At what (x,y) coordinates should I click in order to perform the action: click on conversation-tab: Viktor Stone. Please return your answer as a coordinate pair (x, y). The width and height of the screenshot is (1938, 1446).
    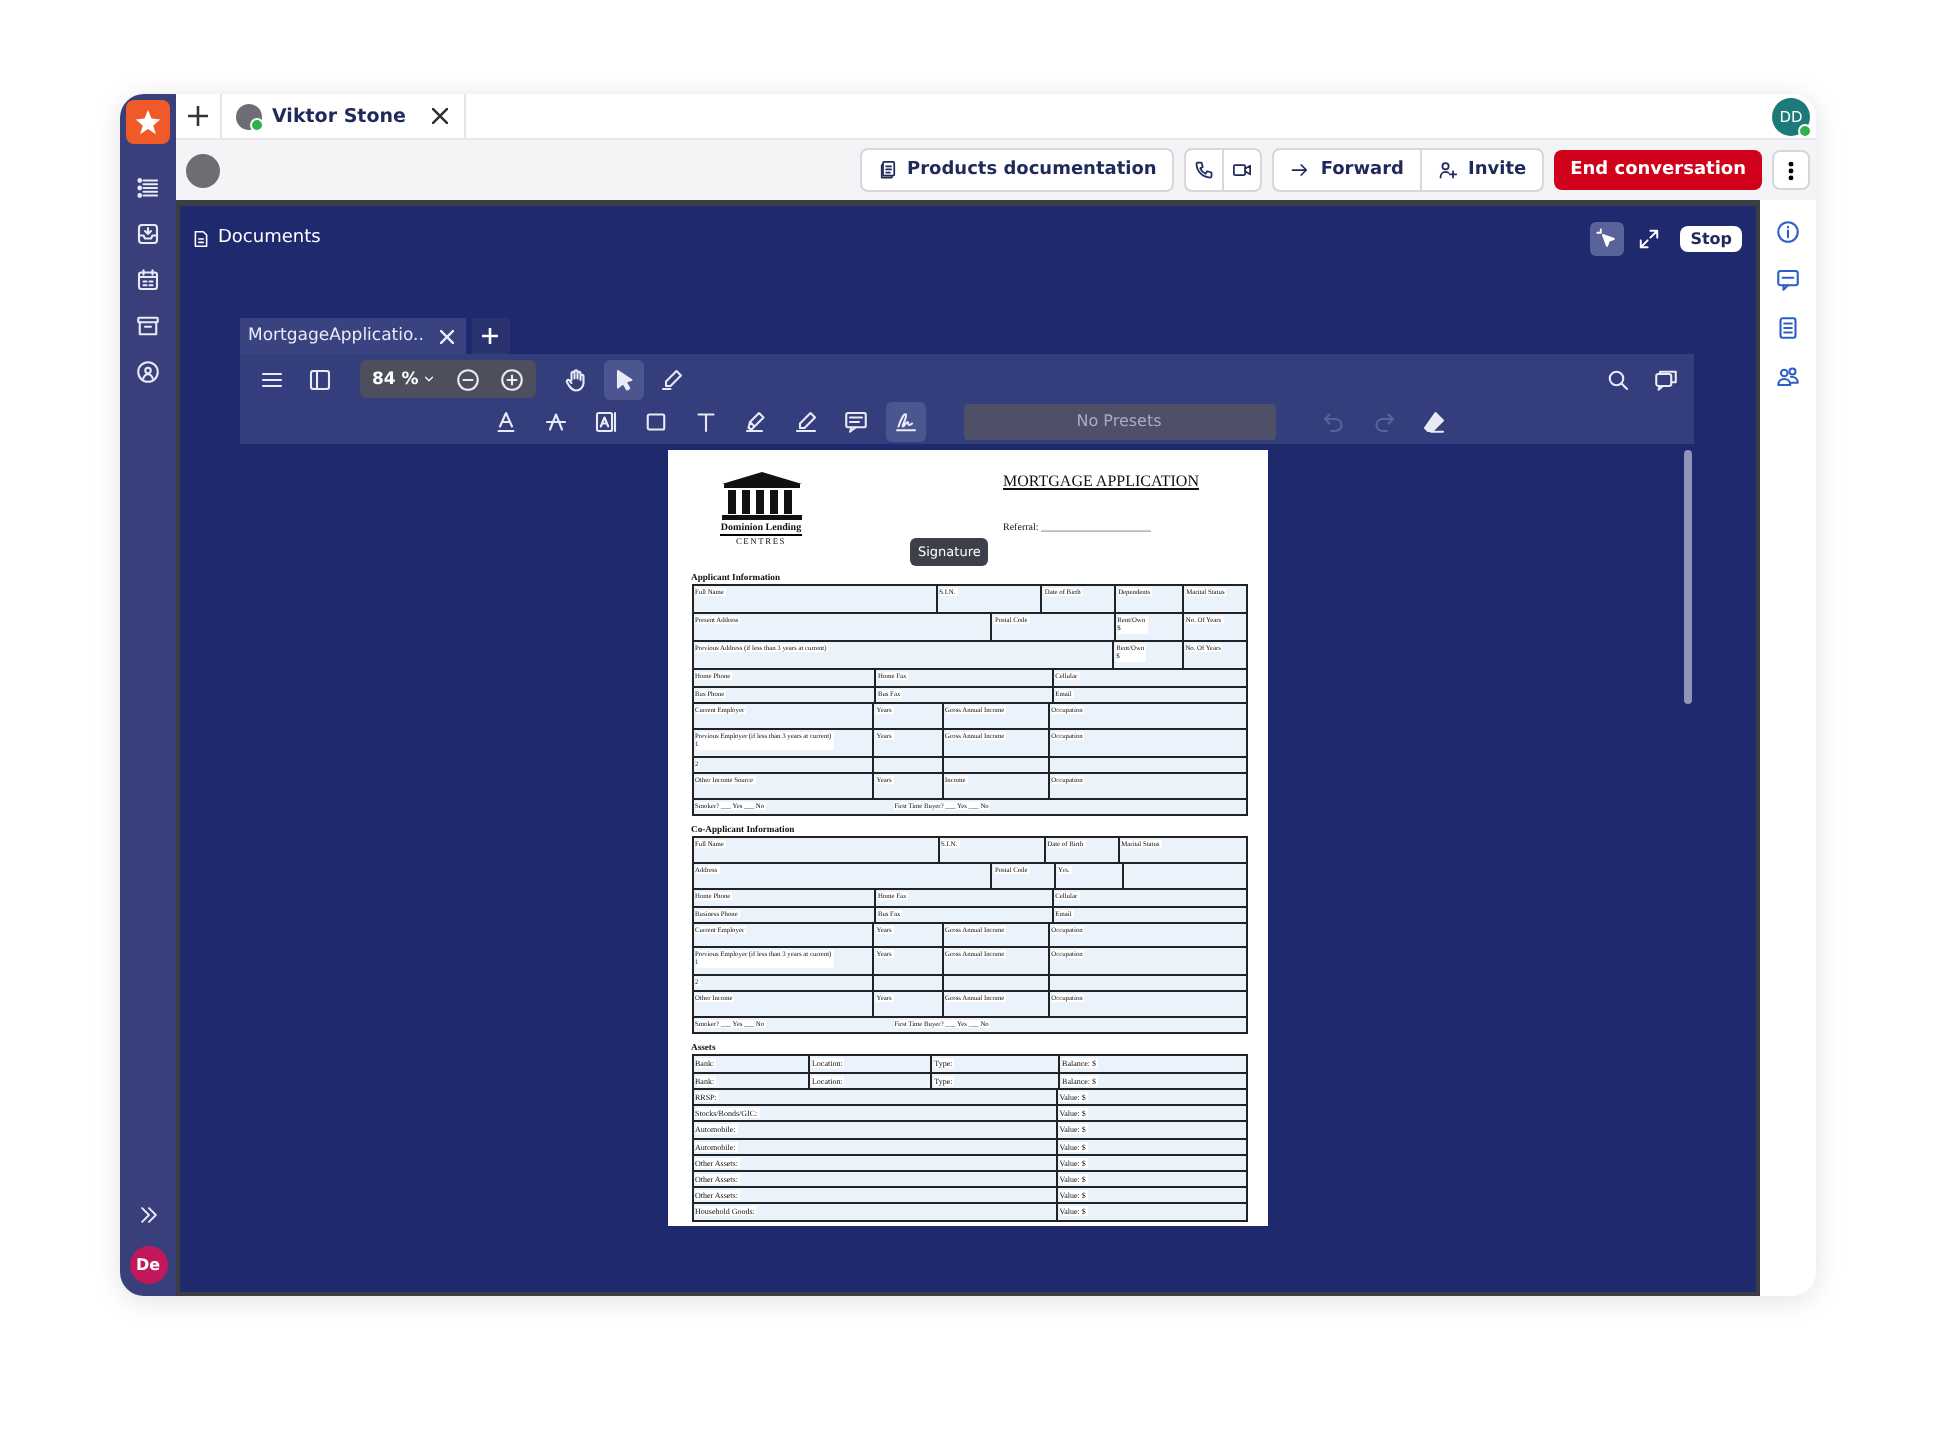
    Looking at the image, I should click on (343, 116).